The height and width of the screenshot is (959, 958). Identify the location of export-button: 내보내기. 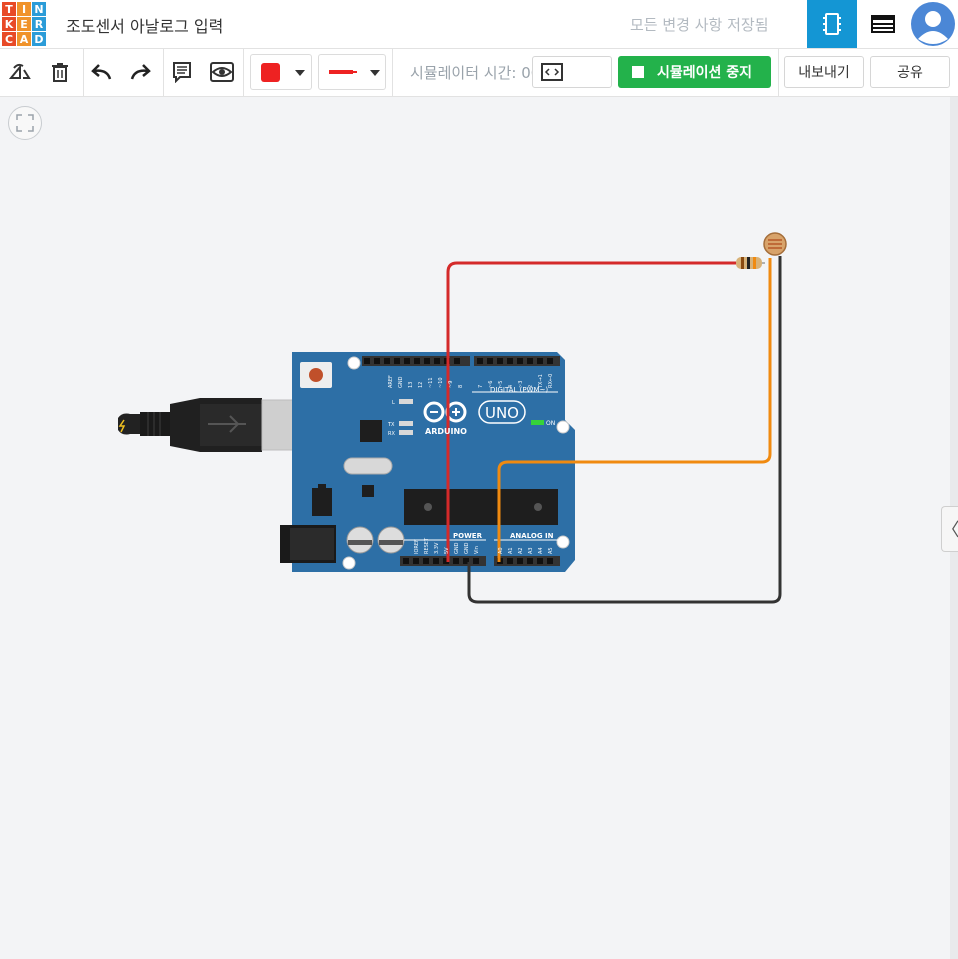
(824, 72).